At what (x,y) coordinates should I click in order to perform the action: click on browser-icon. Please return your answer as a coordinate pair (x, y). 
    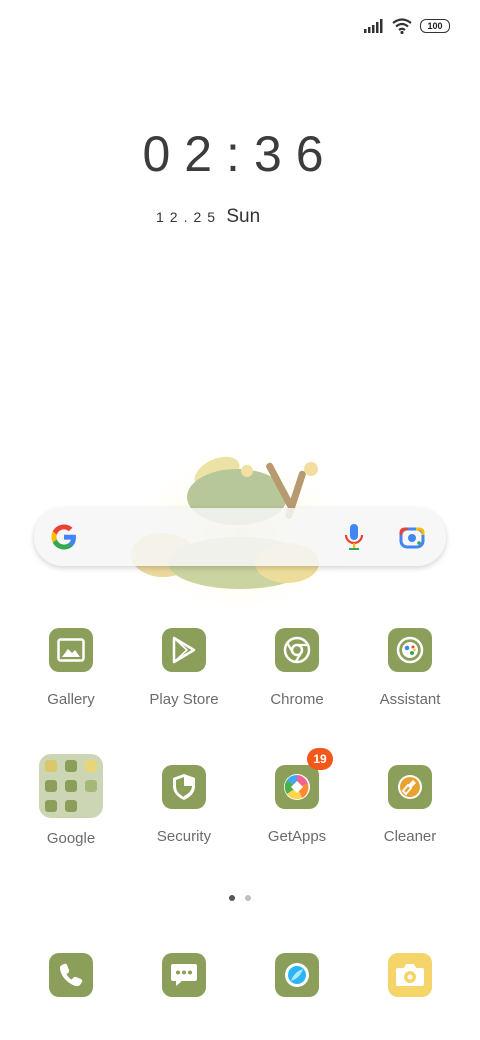
    Looking at the image, I should click on (297, 975).